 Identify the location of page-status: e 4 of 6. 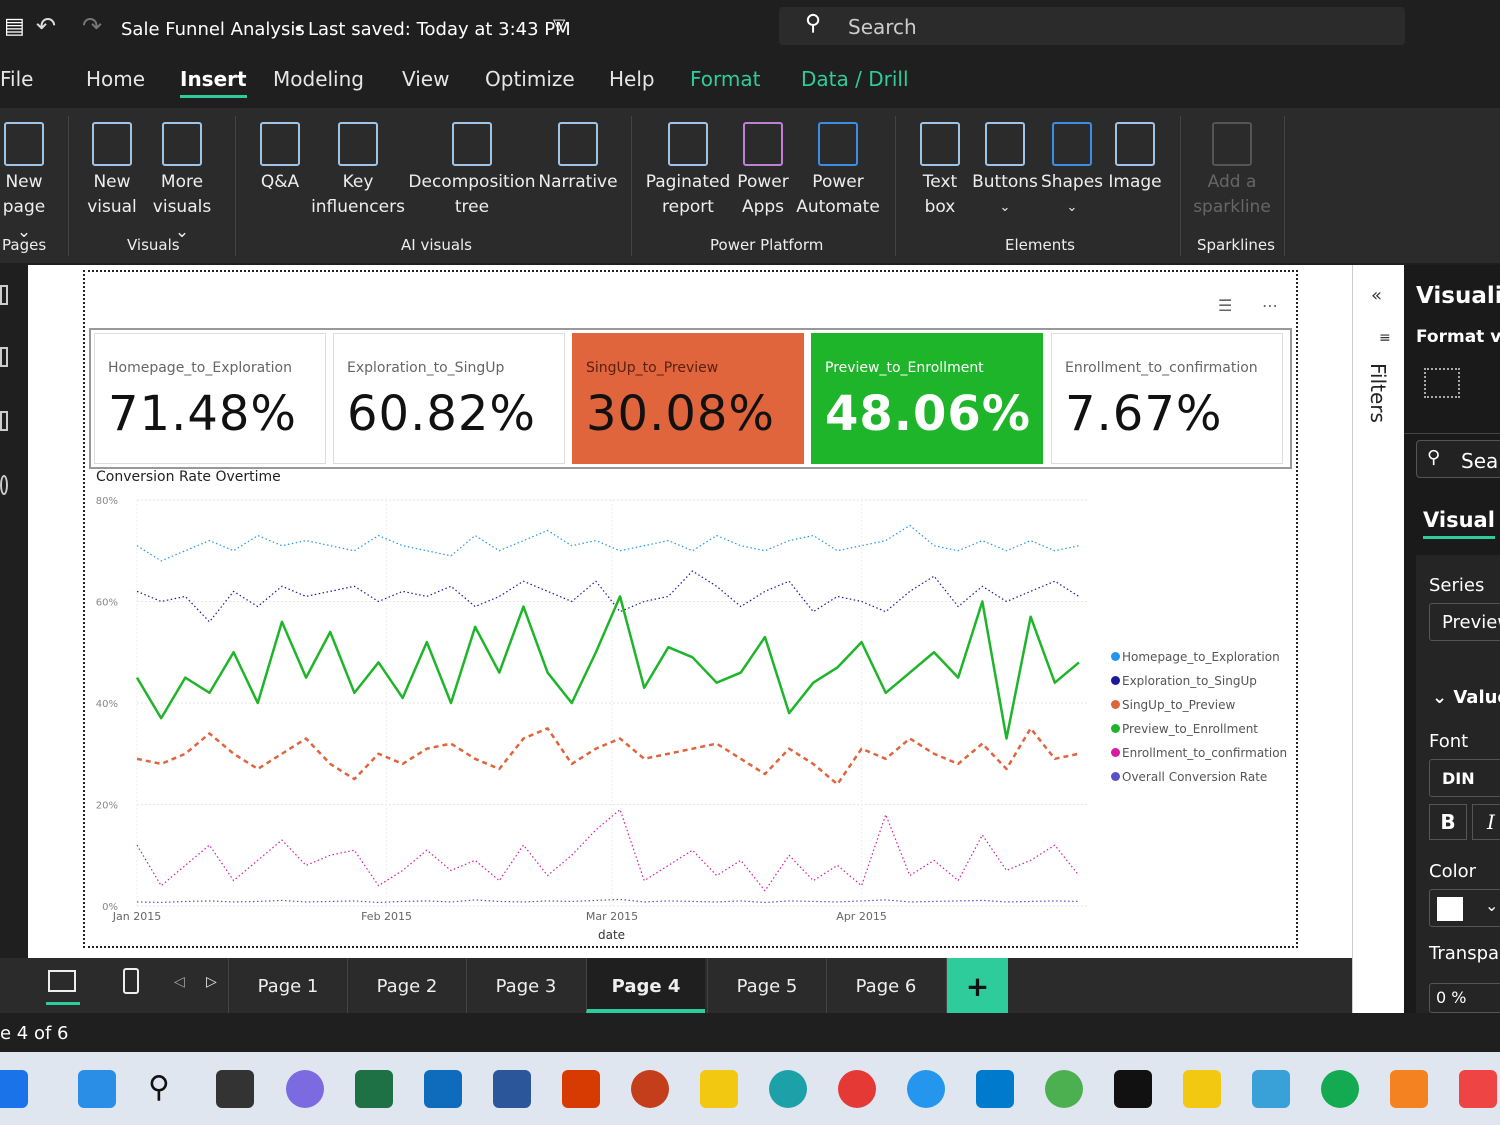
(34, 1033).